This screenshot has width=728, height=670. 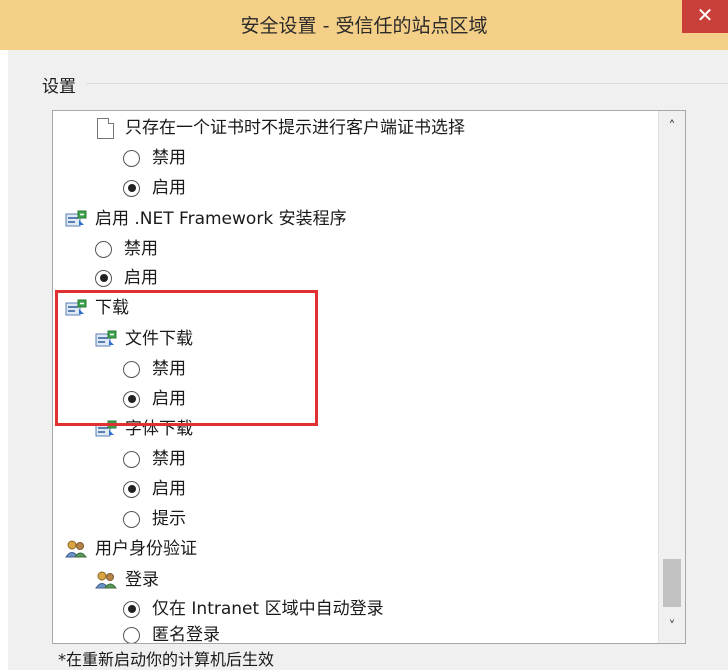 I want to click on tree-item: 登录, so click(x=127, y=580).